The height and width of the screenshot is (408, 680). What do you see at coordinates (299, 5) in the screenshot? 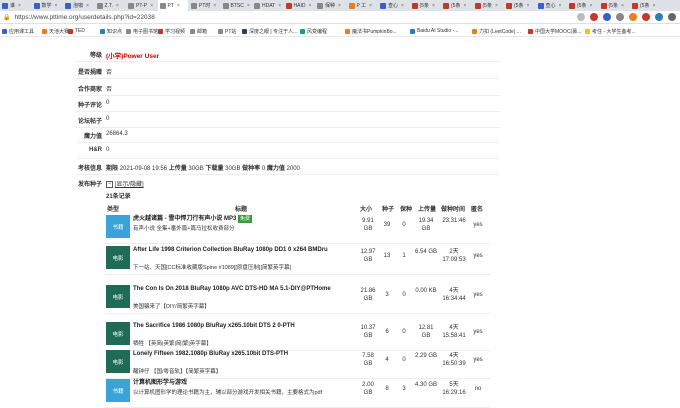
I see `browser-tab: HAID ×` at bounding box center [299, 5].